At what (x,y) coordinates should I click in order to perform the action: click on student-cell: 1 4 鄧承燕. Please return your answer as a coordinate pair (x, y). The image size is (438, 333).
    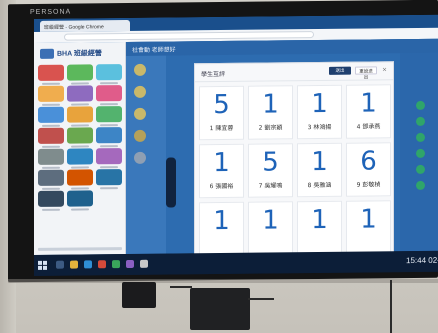
    Looking at the image, I should click on (368, 111).